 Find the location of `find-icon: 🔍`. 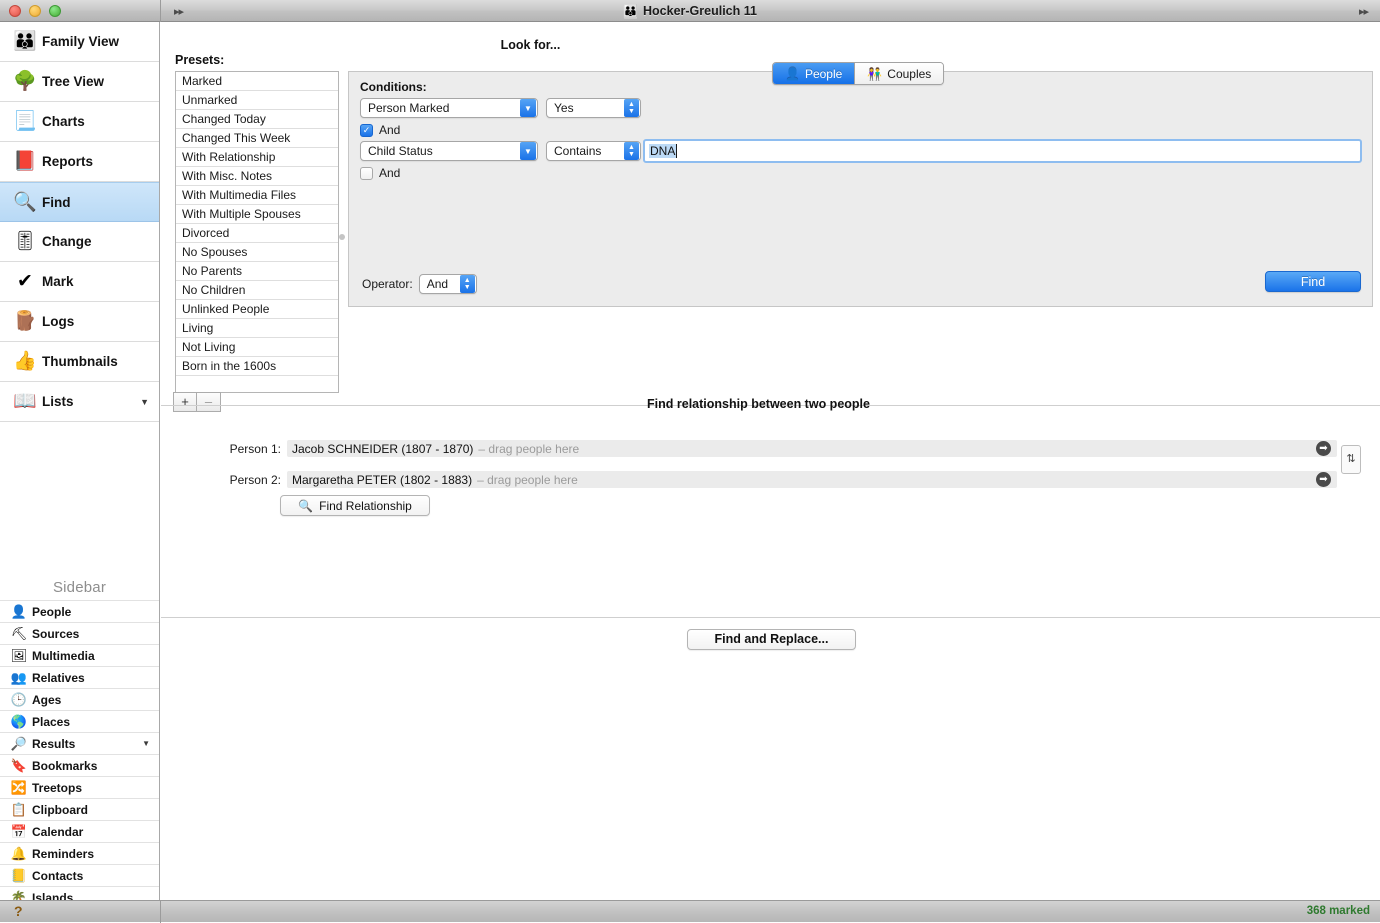

find-icon: 🔍 is located at coordinates (25, 202).